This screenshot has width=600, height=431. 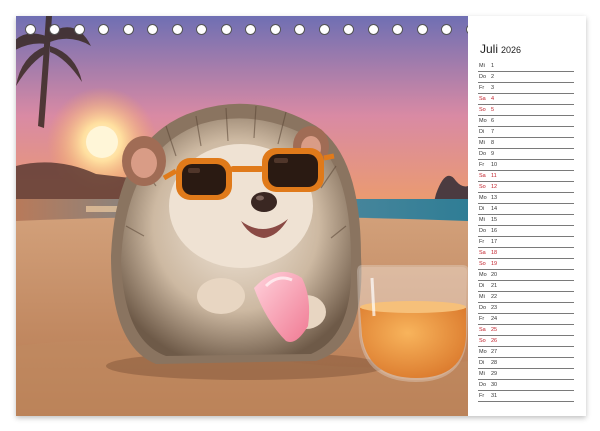 What do you see at coordinates (494, 264) in the screenshot?
I see `day-number: 19` at bounding box center [494, 264].